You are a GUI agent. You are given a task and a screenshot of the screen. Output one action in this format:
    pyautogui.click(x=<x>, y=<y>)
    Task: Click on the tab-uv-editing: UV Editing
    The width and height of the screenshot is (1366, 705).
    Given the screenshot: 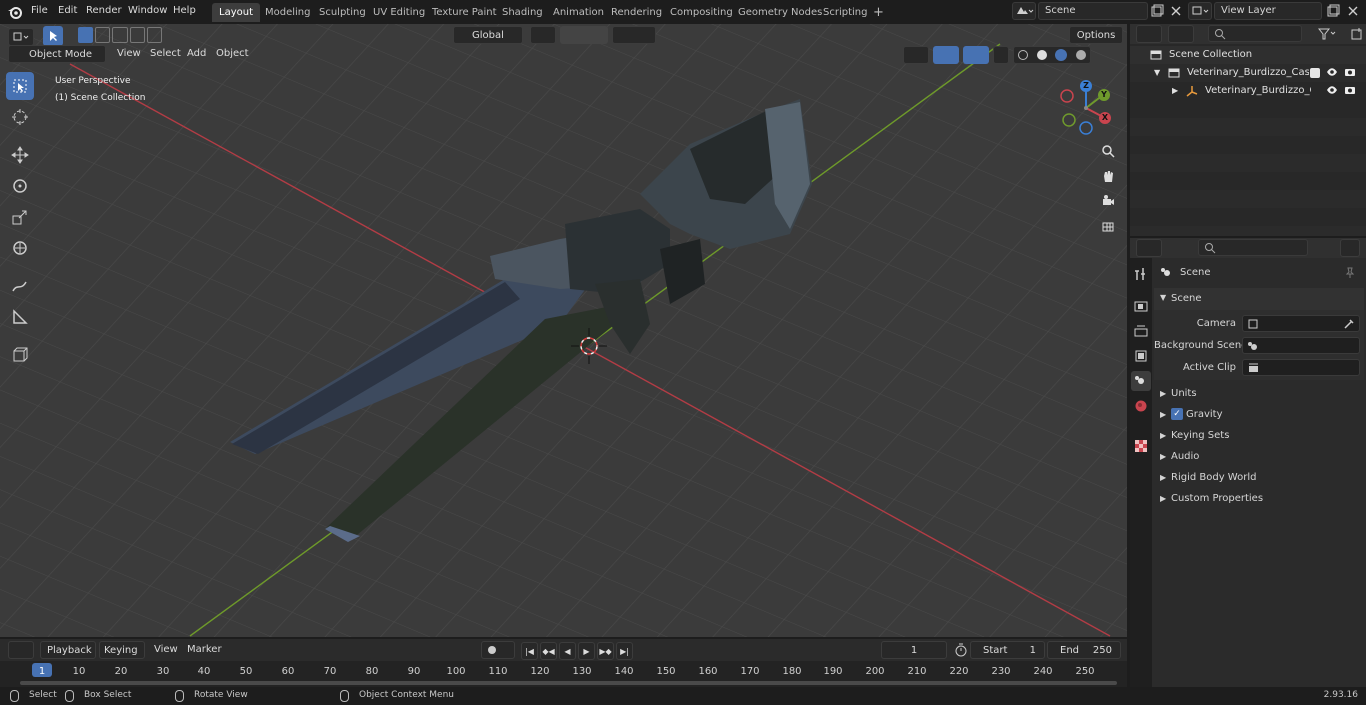 What is the action you would take?
    pyautogui.click(x=399, y=12)
    